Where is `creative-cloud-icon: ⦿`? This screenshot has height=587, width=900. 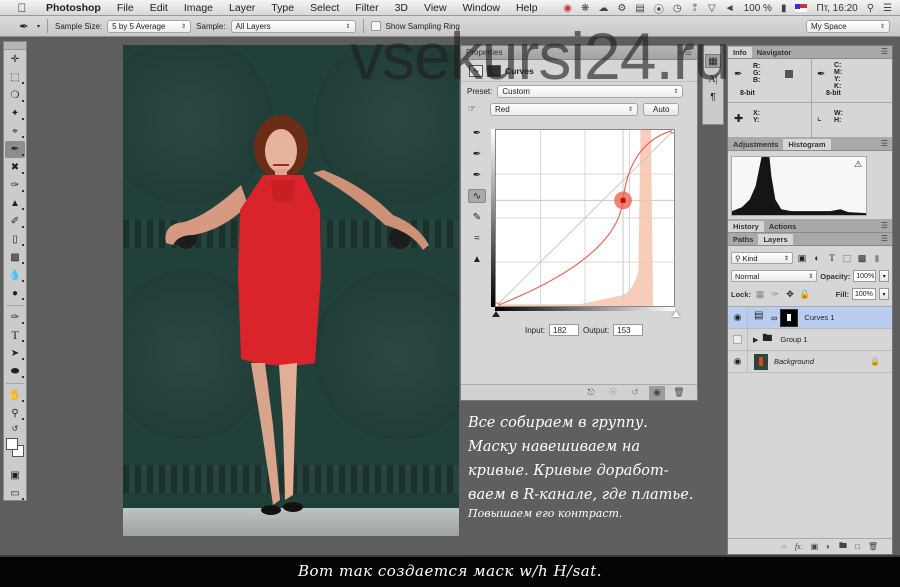
creative-cloud-icon: ⦿ is located at coordinates (659, 8).